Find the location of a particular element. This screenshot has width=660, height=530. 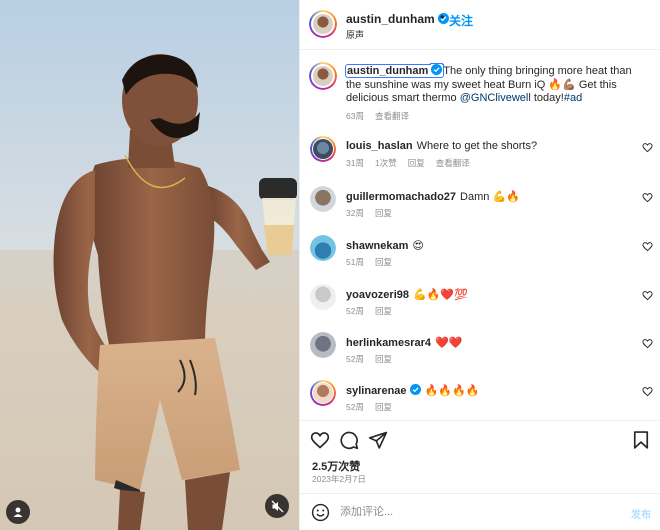

comment-time: 31周 is located at coordinates (355, 163).